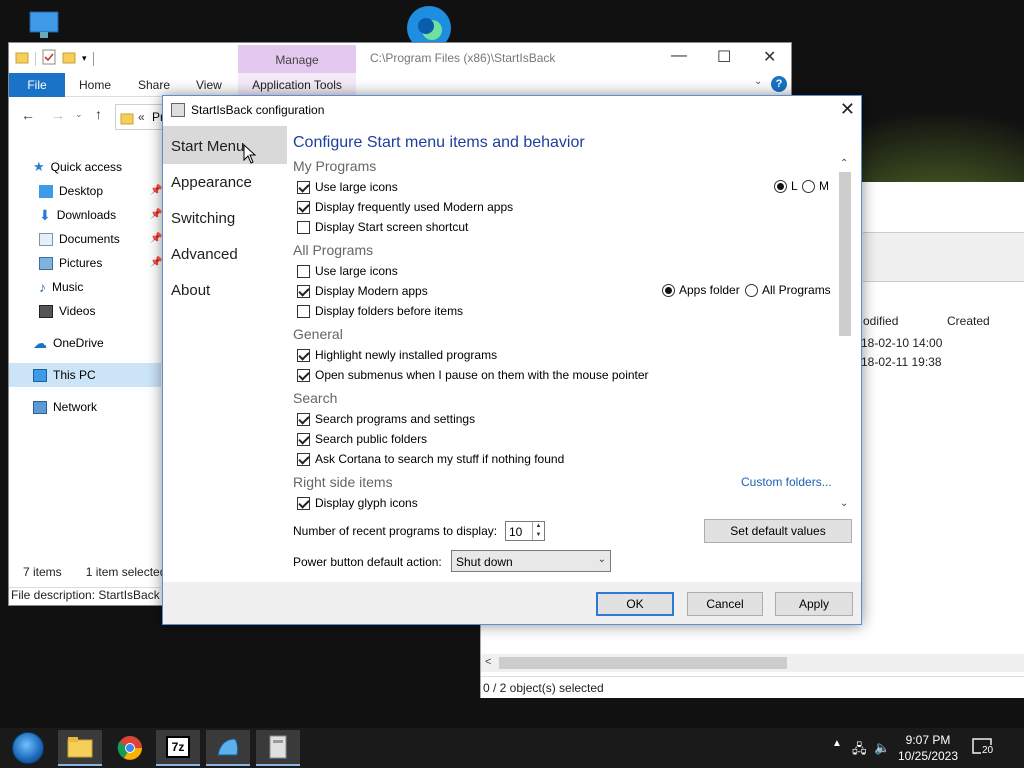 The width and height of the screenshot is (1024, 768). I want to click on system-clock: 9:07 PM 10/25/2023, so click(928, 748).